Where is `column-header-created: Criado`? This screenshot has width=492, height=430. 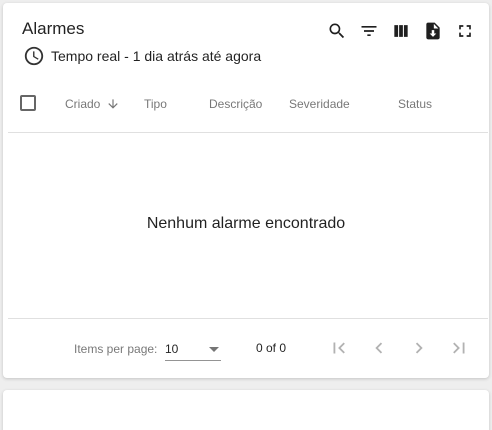
column-header-created: Criado is located at coordinates (92, 104).